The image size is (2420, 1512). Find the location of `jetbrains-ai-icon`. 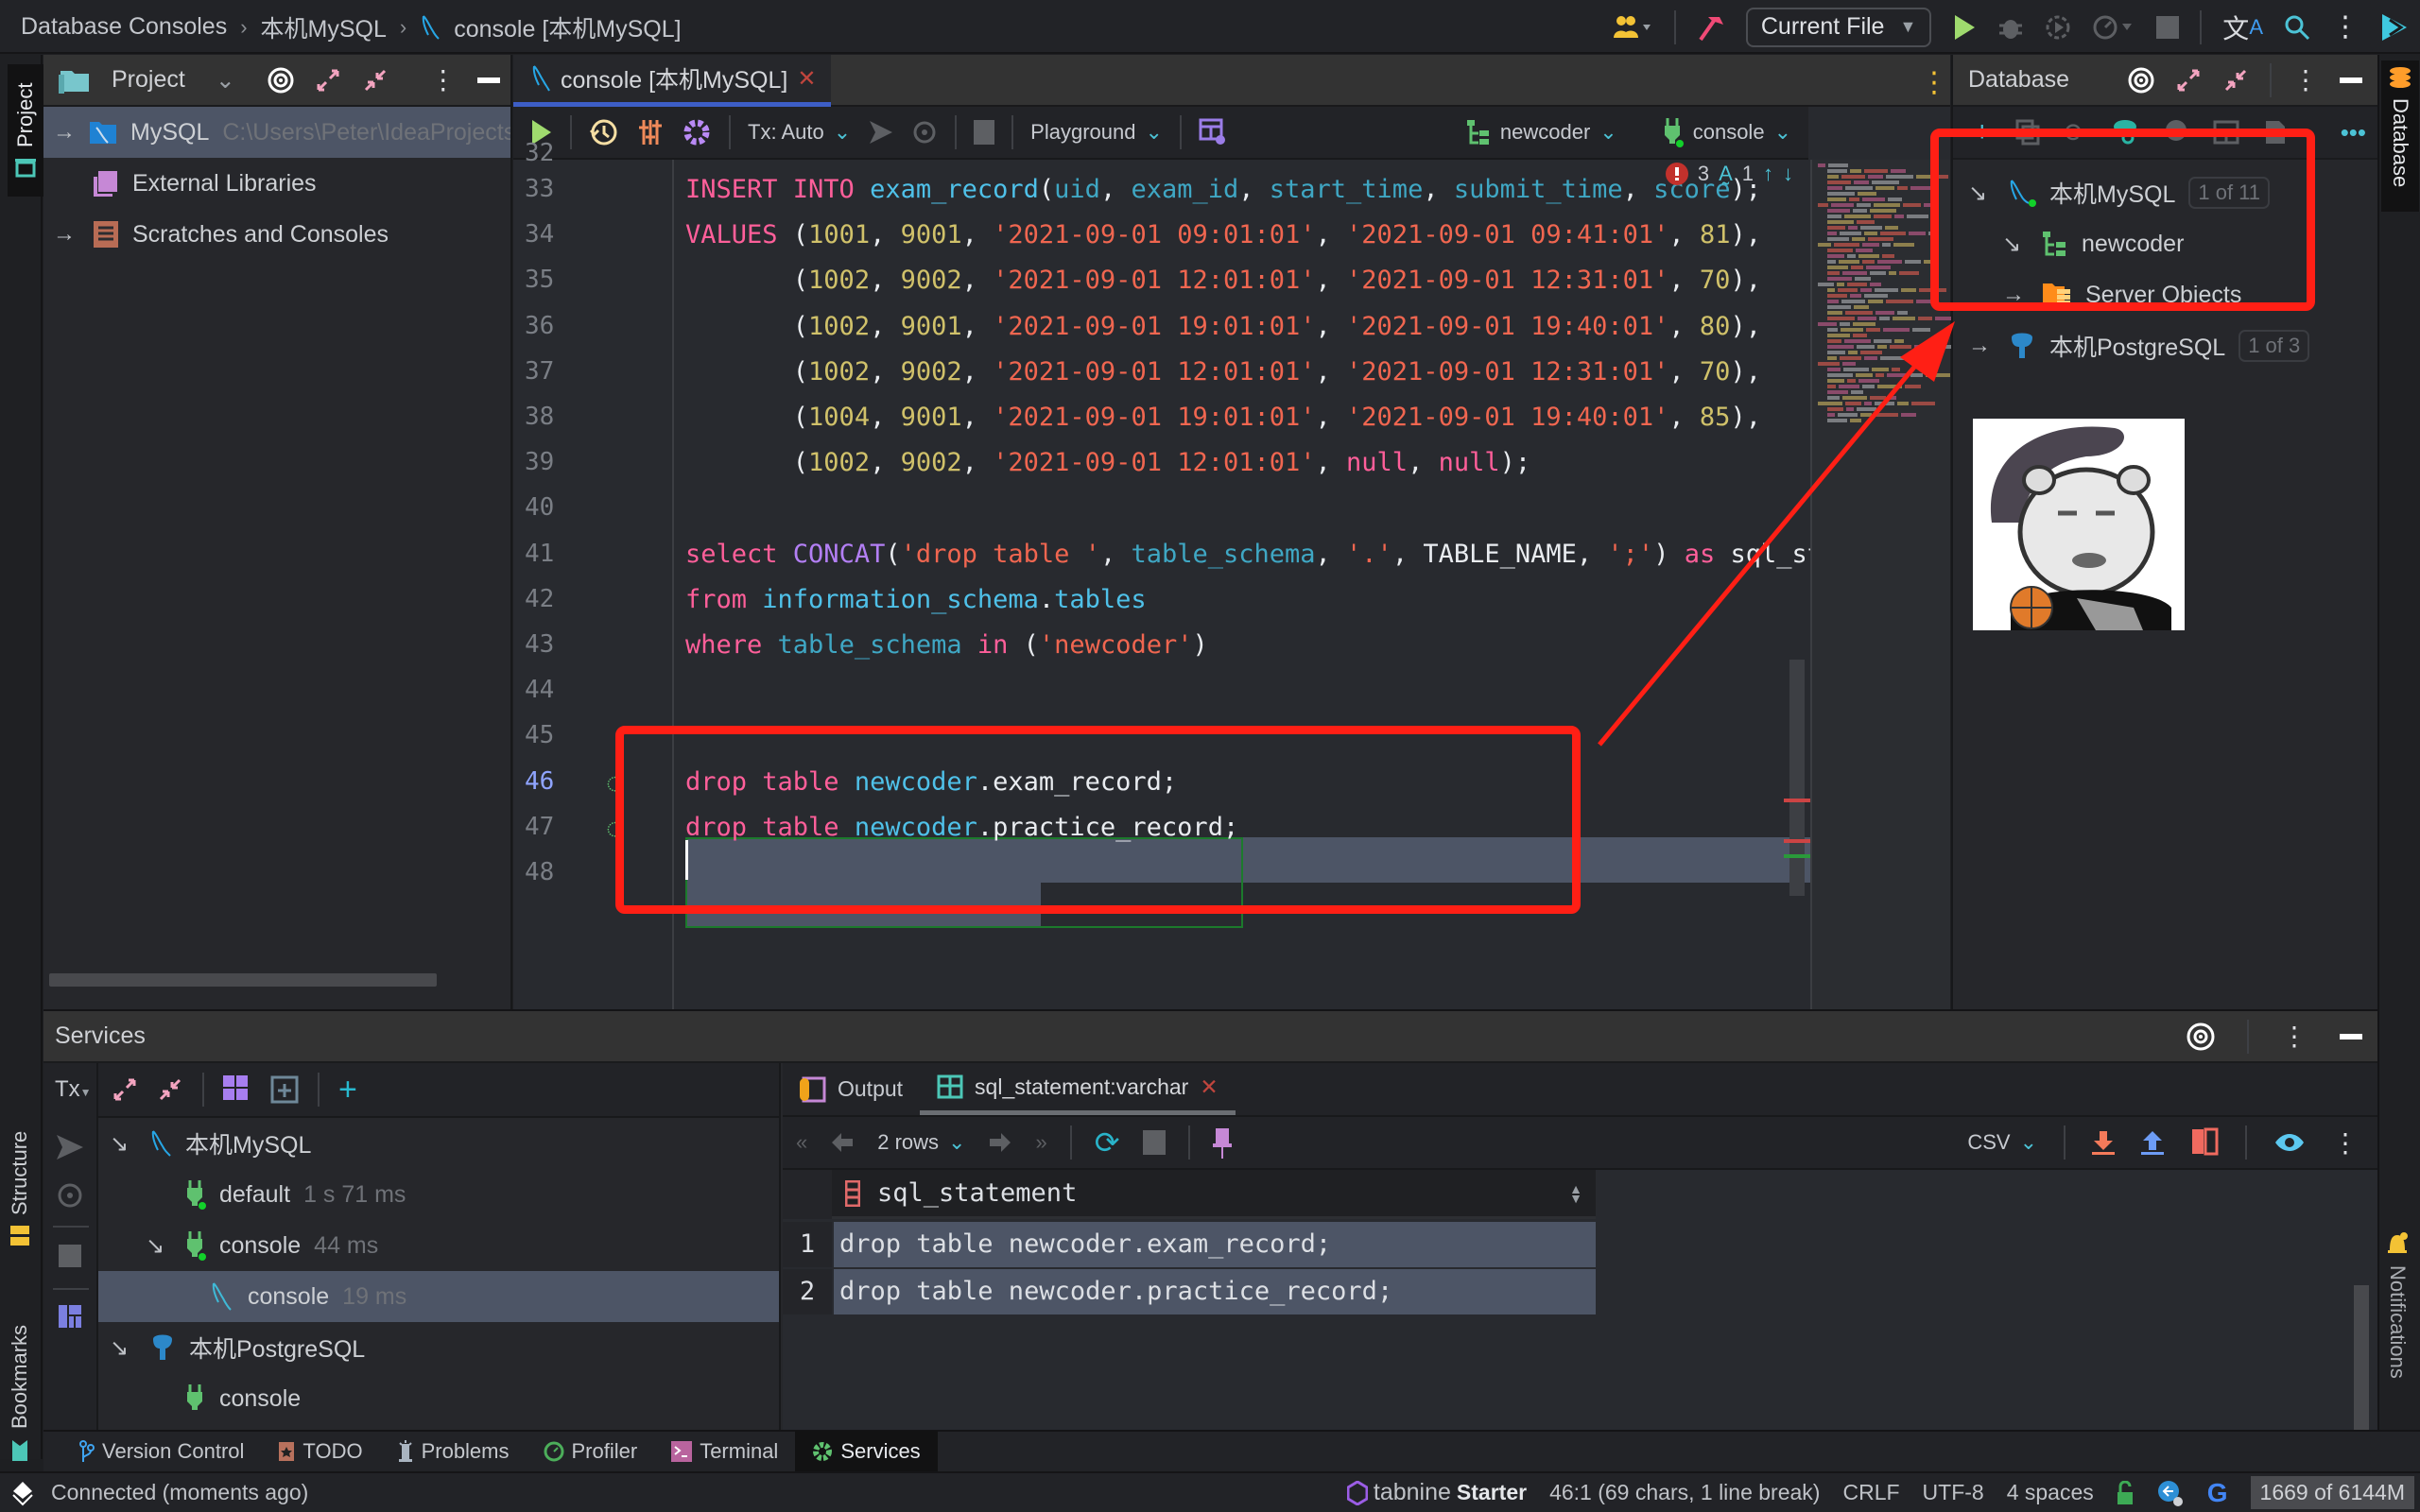

jetbrains-ai-icon is located at coordinates (2394, 27).